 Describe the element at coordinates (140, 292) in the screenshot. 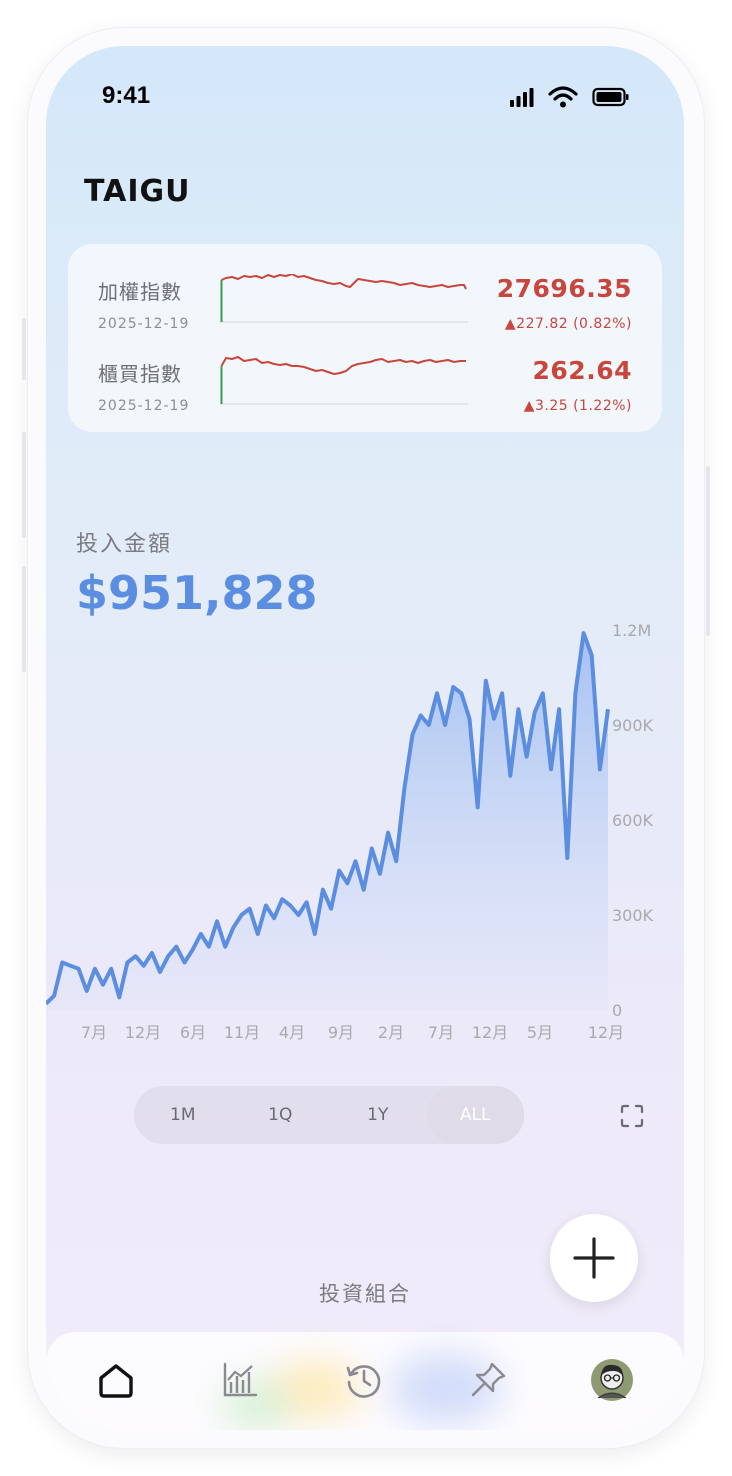

I see `index-name: 加權指數` at that location.